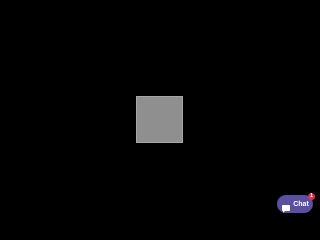 The image size is (320, 240). Describe the element at coordinates (286, 206) in the screenshot. I see `chat-bubble-icon` at that location.